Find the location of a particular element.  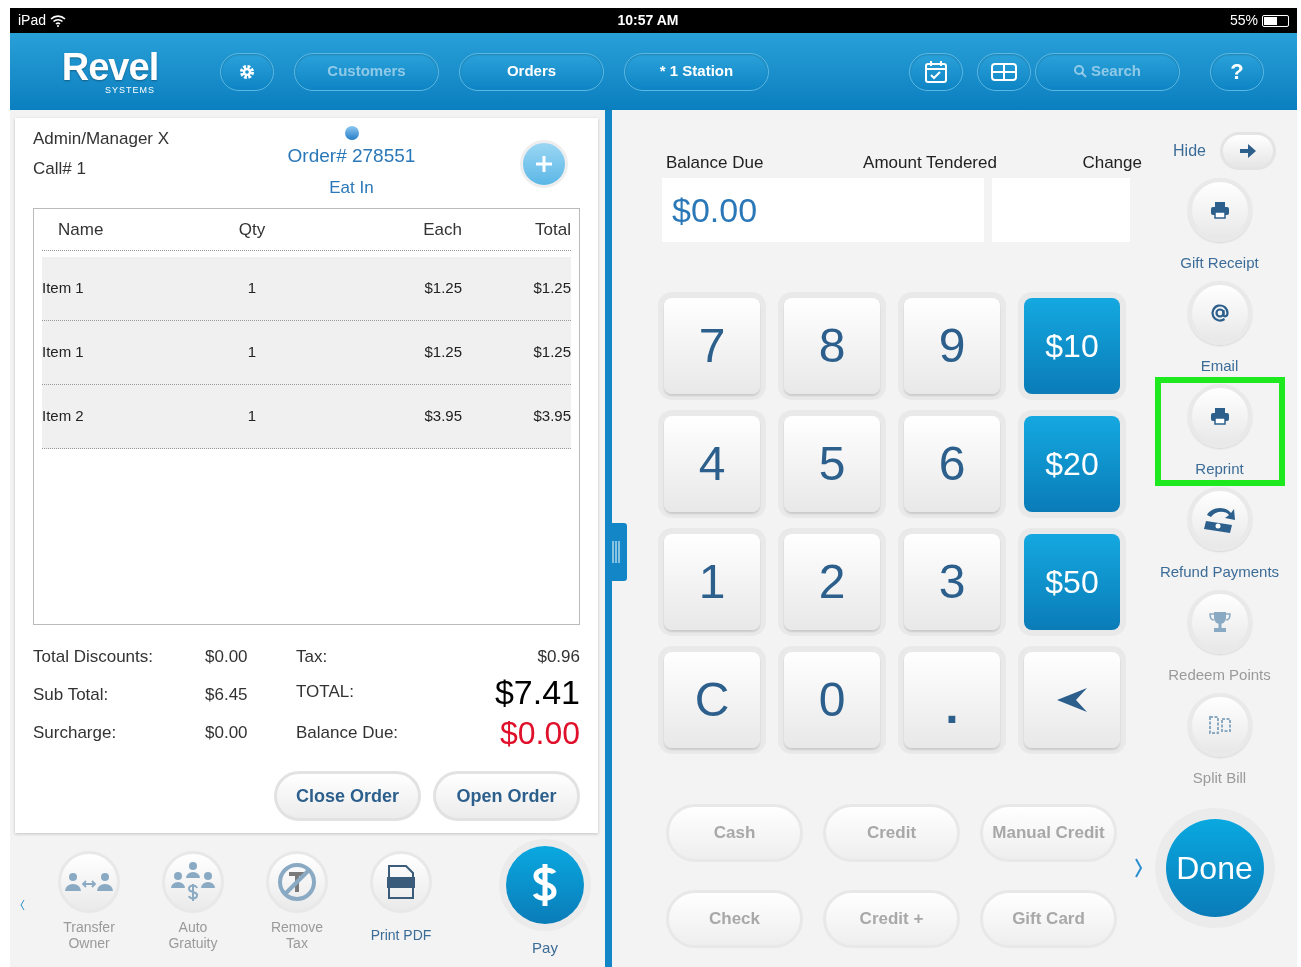

keypad-key: 2 is located at coordinates (832, 582).